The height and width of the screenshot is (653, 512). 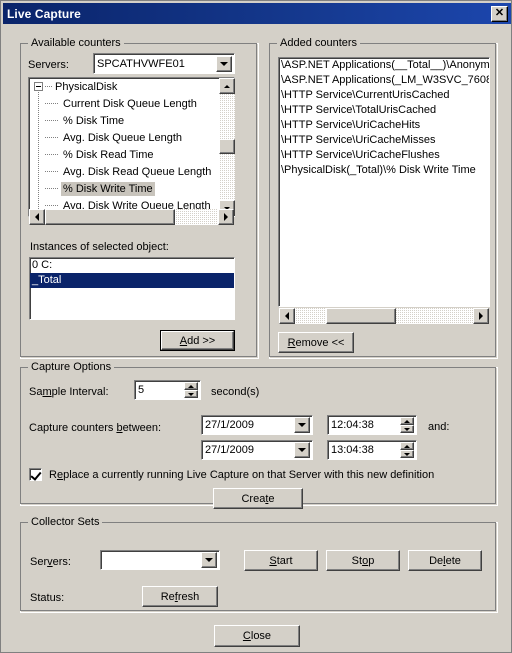 I want to click on collector-sets-legend: Collector Sets, so click(x=65, y=522).